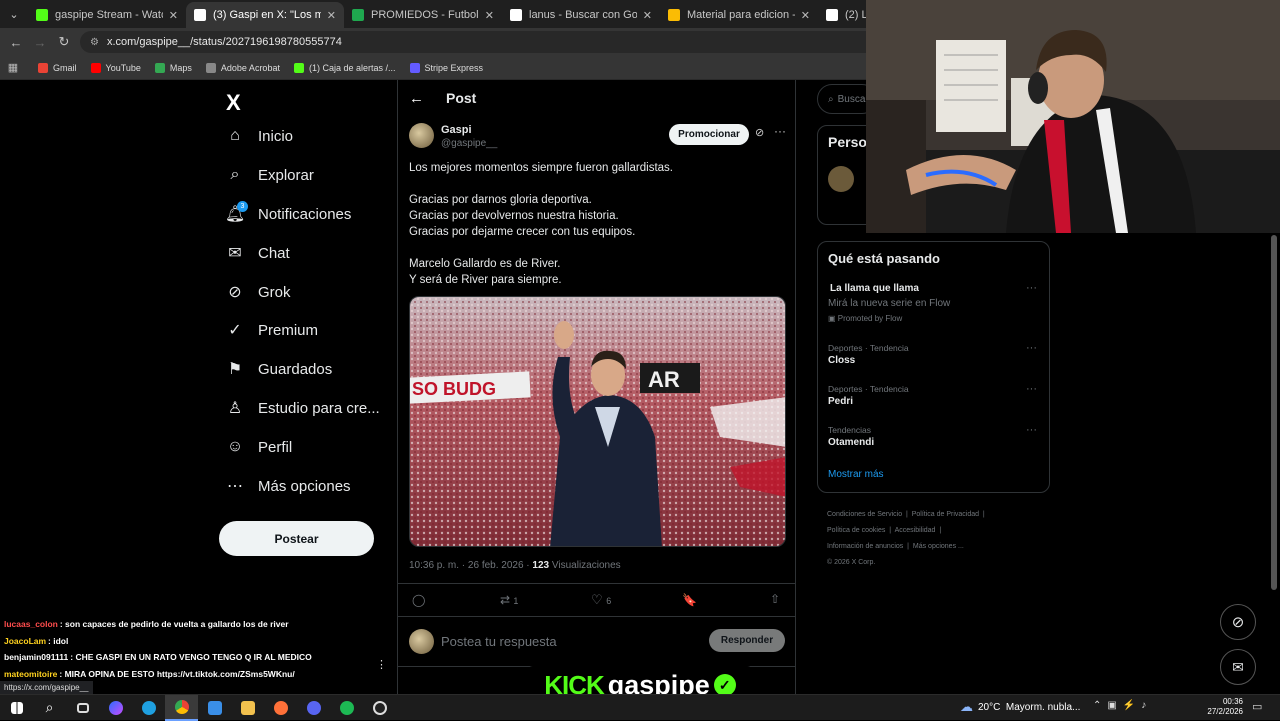  Describe the element at coordinates (358, 15) in the screenshot. I see `promiedos-icon` at that location.